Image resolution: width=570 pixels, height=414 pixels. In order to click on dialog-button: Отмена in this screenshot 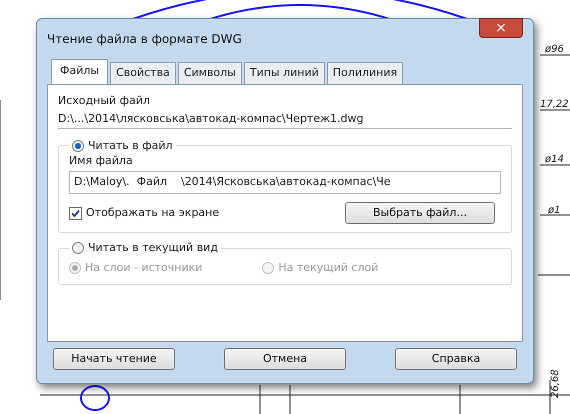, I will do `click(285, 359)`.